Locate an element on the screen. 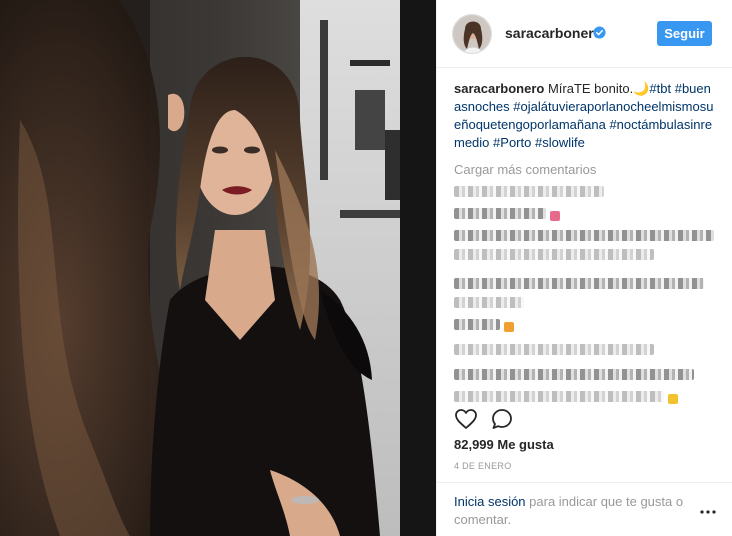 This screenshot has height=536, width=732. caption-text: MíraTE bonito. is located at coordinates (590, 88).